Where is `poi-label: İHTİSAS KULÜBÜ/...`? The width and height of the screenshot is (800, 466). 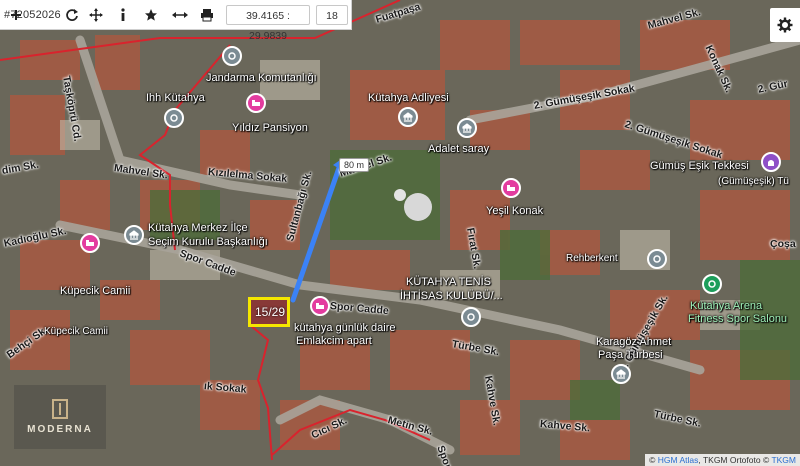 poi-label: İHTİSAS KULÜBÜ/... is located at coordinates (451, 296).